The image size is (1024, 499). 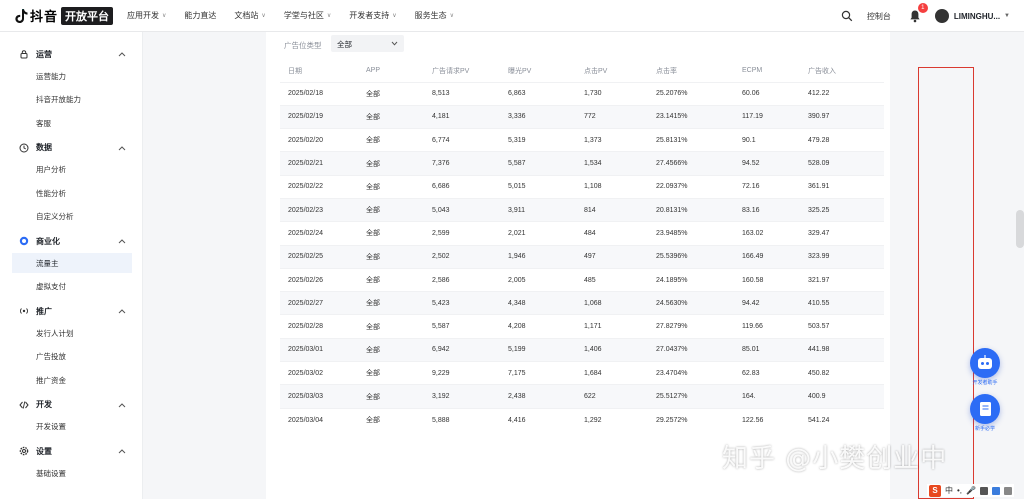 I want to click on table-cell: 27.8279%, so click(x=691, y=326).